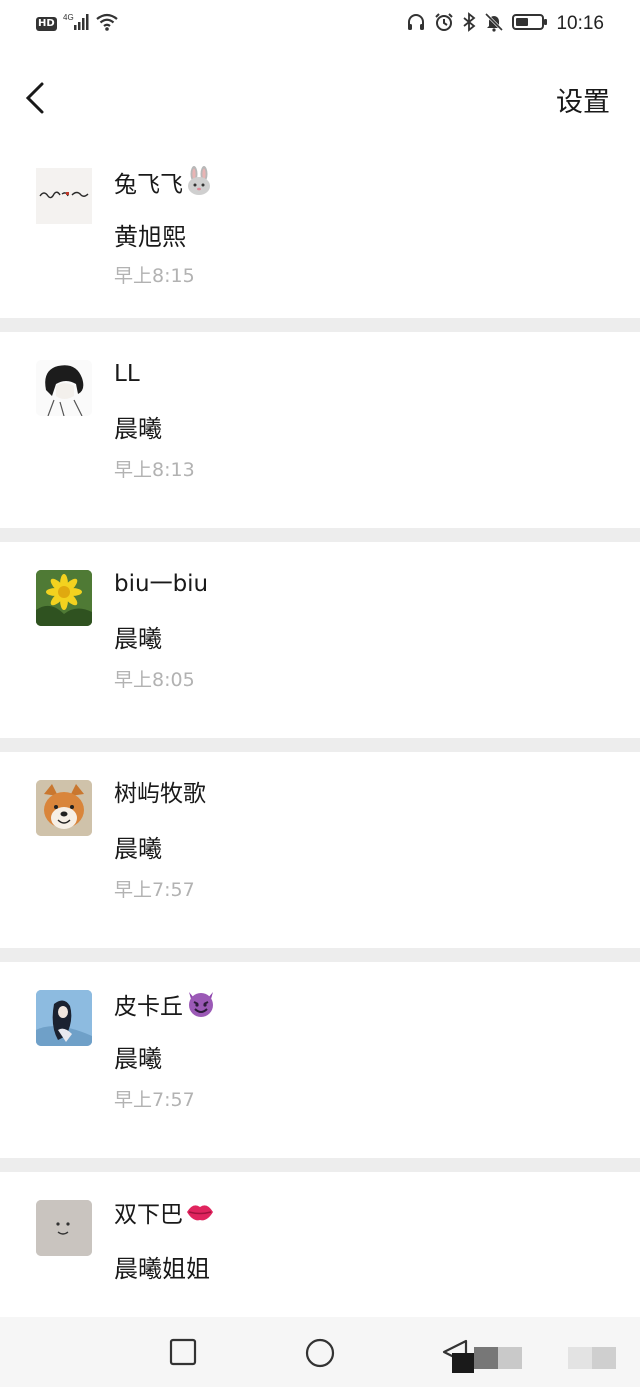  Describe the element at coordinates (127, 374) in the screenshot. I see `contact-name: LL` at that location.